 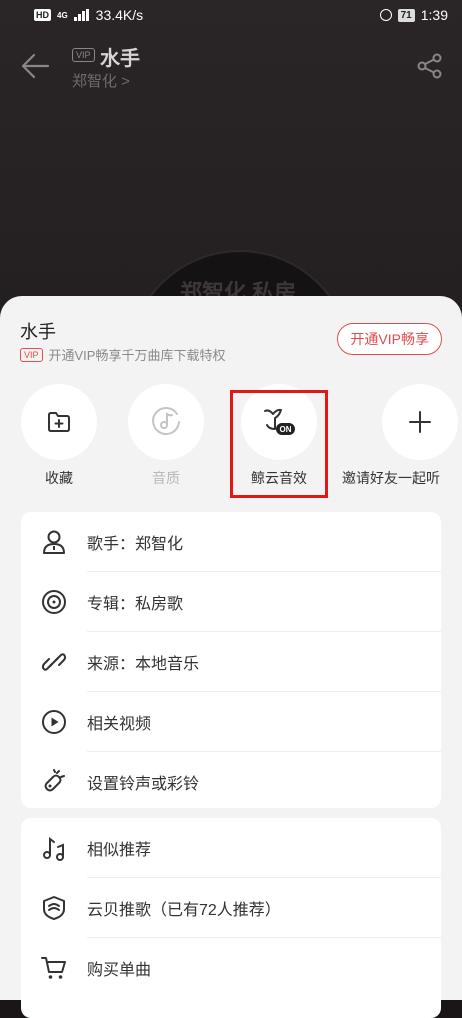 What do you see at coordinates (385, 15) in the screenshot?
I see `alarm-icon` at bounding box center [385, 15].